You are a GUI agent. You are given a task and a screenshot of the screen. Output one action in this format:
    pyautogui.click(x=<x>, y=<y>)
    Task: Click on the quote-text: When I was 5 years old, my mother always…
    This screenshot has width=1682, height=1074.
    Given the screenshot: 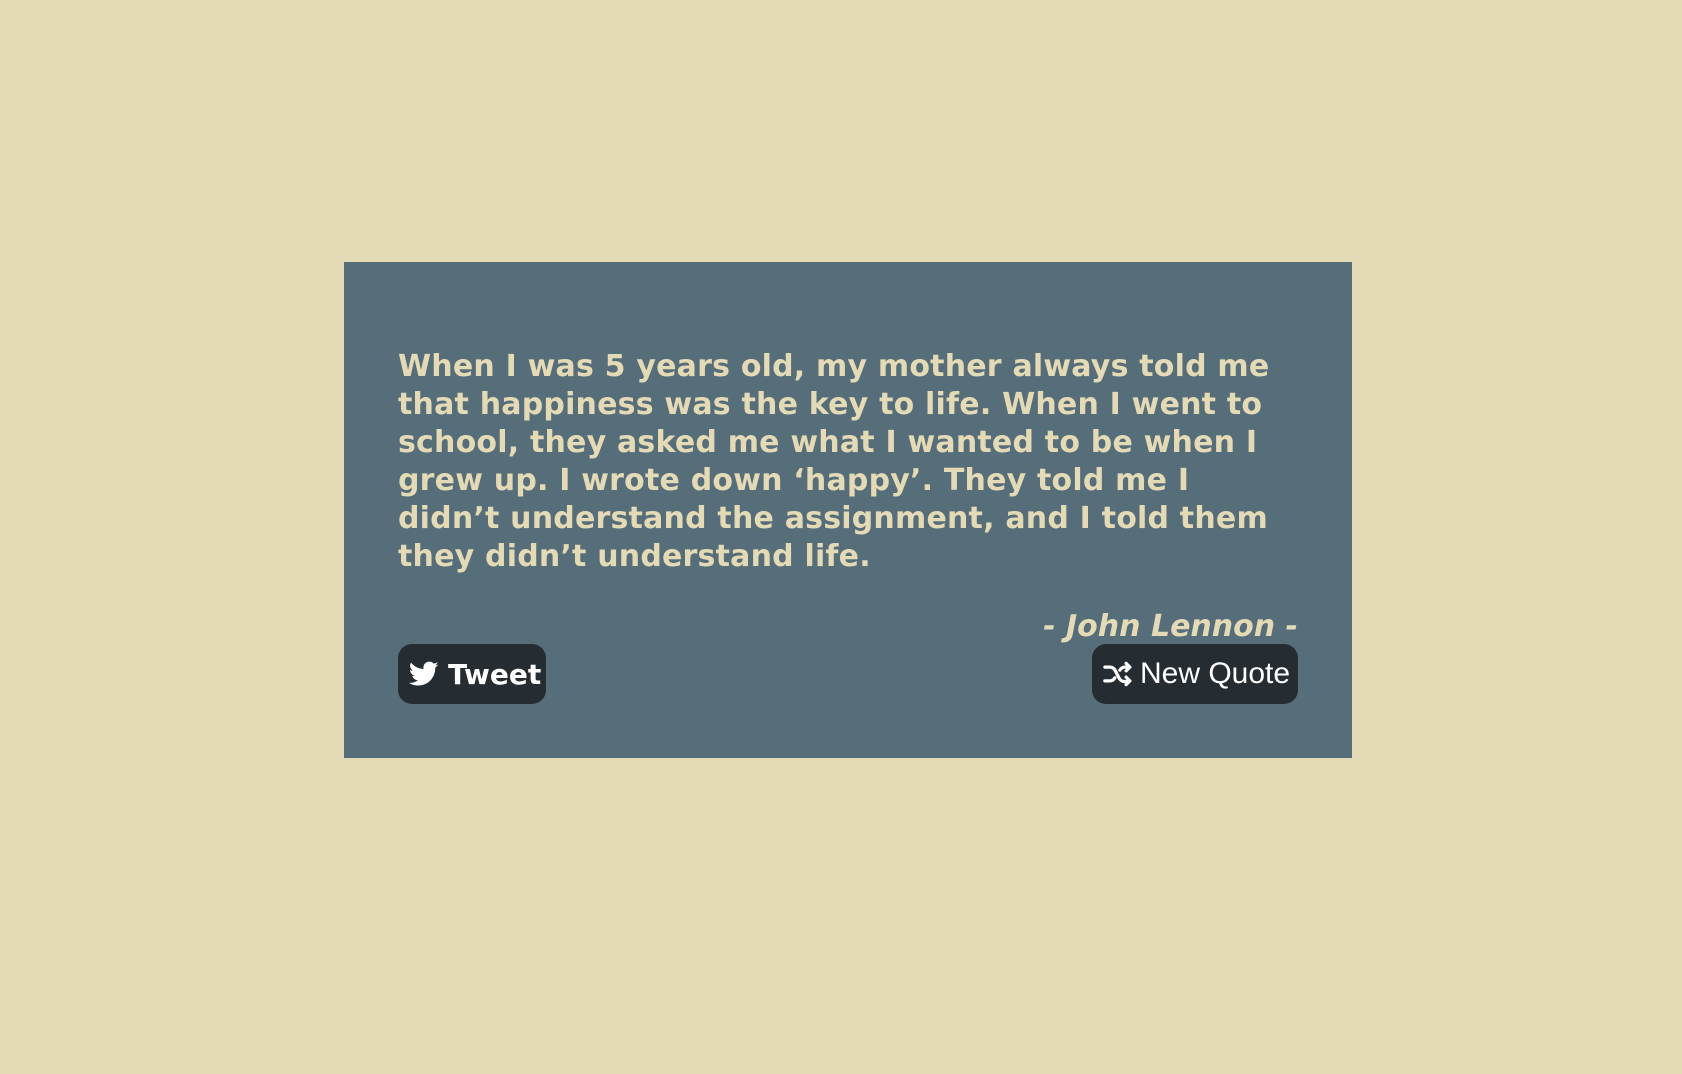 What is the action you would take?
    pyautogui.click(x=834, y=461)
    